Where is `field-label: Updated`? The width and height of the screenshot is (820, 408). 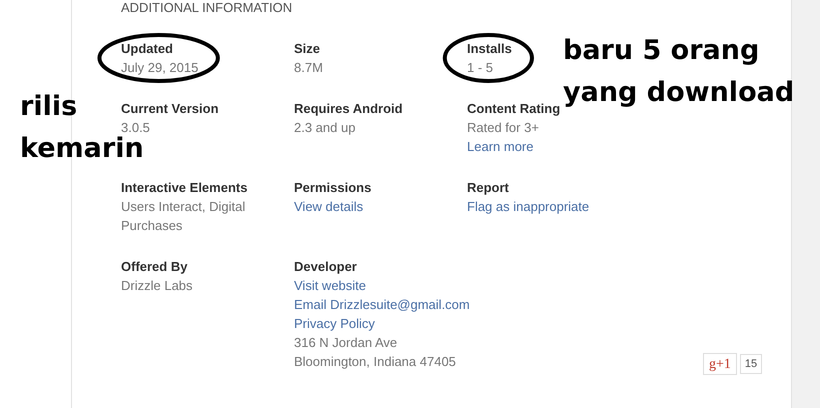
field-label: Updated is located at coordinates (147, 49).